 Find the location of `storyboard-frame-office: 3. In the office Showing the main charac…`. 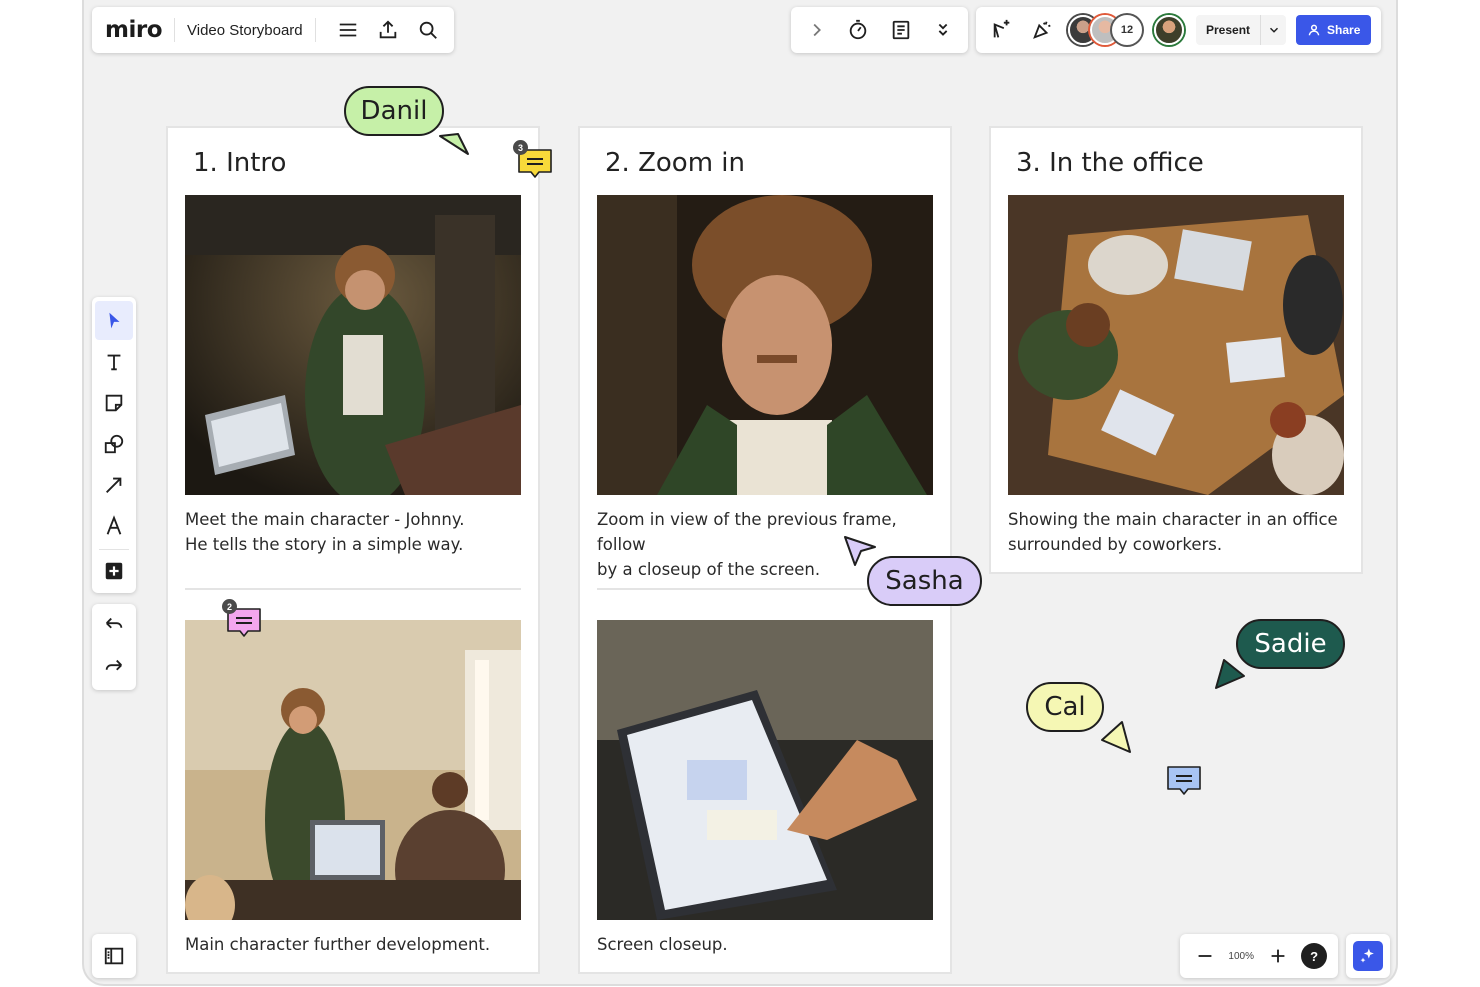

storyboard-frame-office: 3. In the office Showing the main charac… is located at coordinates (1176, 350).